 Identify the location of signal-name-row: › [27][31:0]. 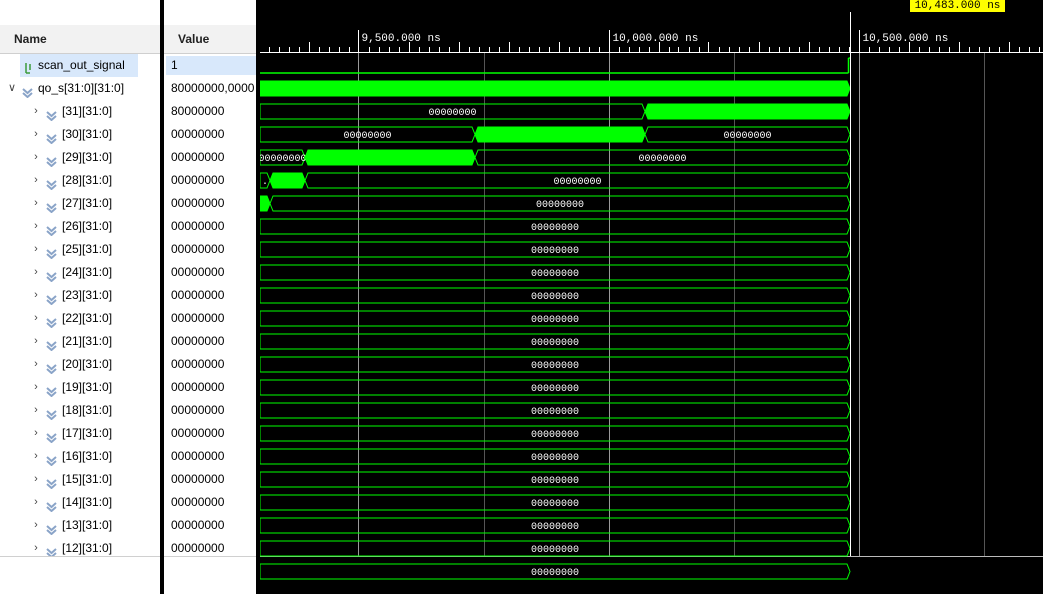
(80, 203).